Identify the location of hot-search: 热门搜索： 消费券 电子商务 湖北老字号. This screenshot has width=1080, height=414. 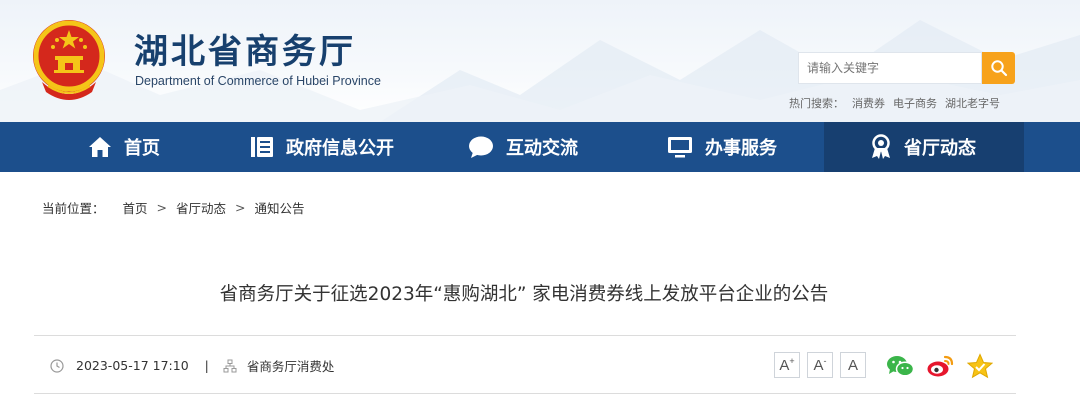
(894, 103).